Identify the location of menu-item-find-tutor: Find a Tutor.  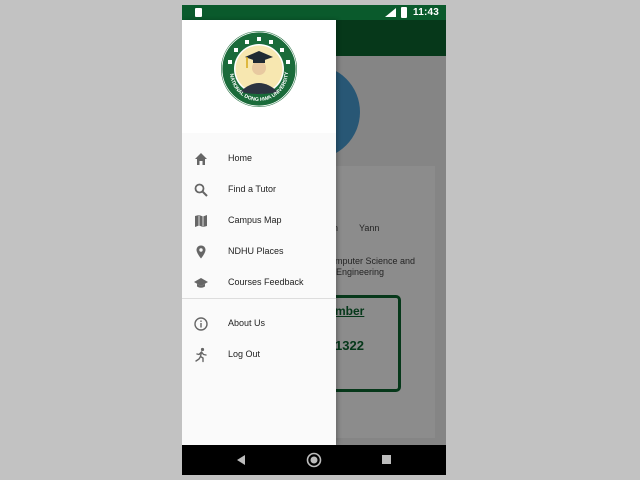
(259, 190).